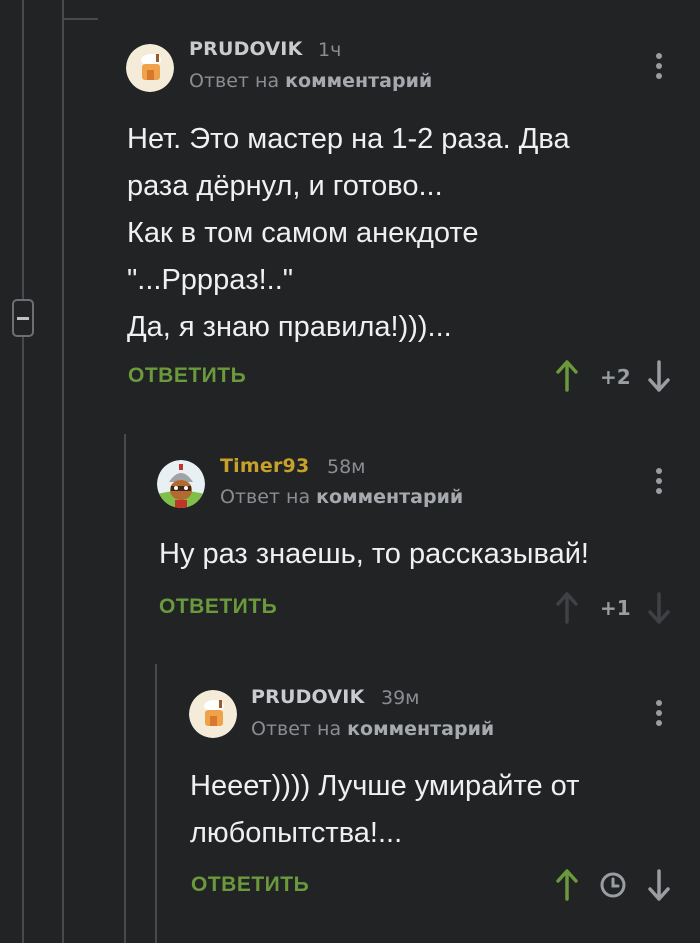 Image resolution: width=700 pixels, height=943 pixels. What do you see at coordinates (613, 885) in the screenshot?
I see `clock-icon` at bounding box center [613, 885].